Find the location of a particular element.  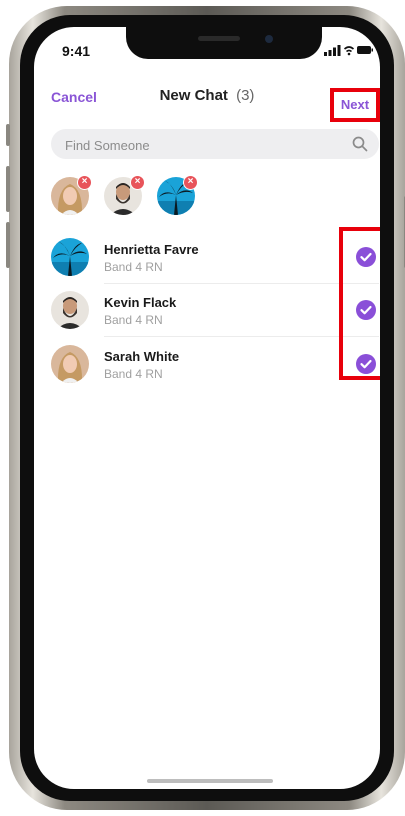

wifi-icon is located at coordinates (349, 49).